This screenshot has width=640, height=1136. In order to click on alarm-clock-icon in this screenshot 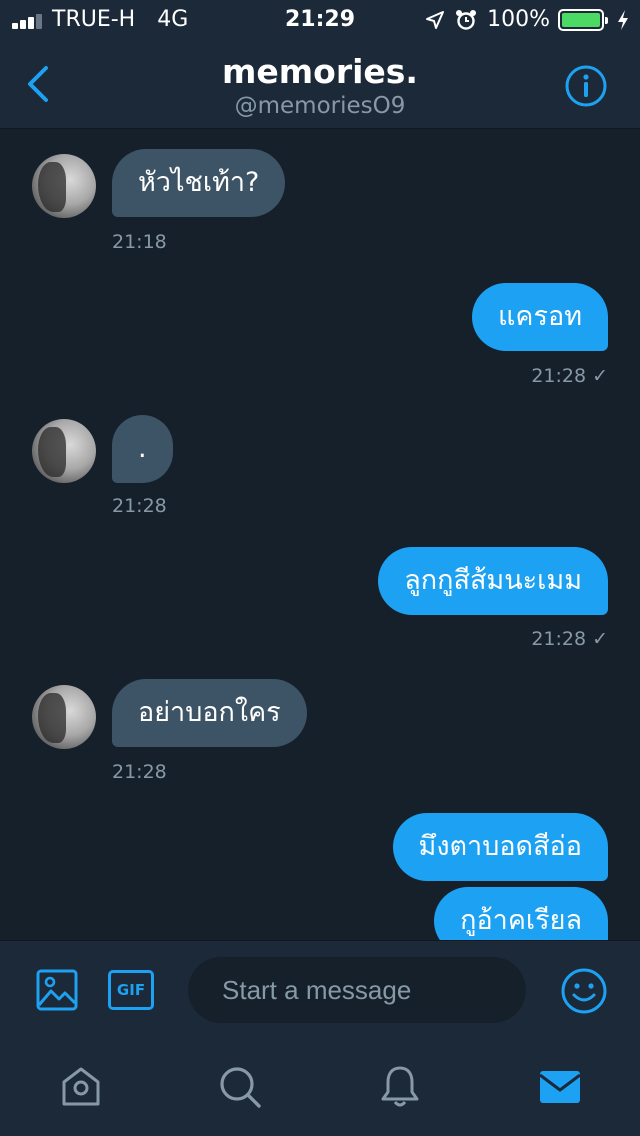, I will do `click(466, 19)`.